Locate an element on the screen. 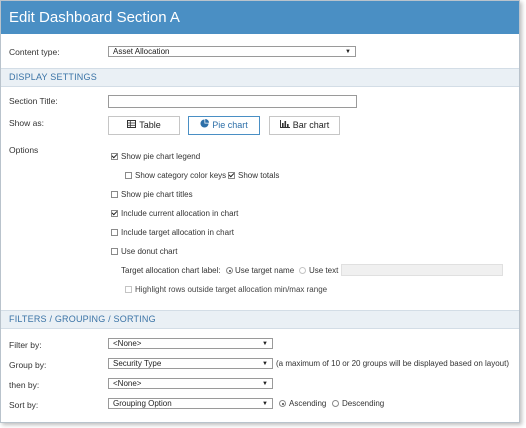 This screenshot has width=526, height=428. show-color-keys-label: Show category color keys is located at coordinates (181, 175).